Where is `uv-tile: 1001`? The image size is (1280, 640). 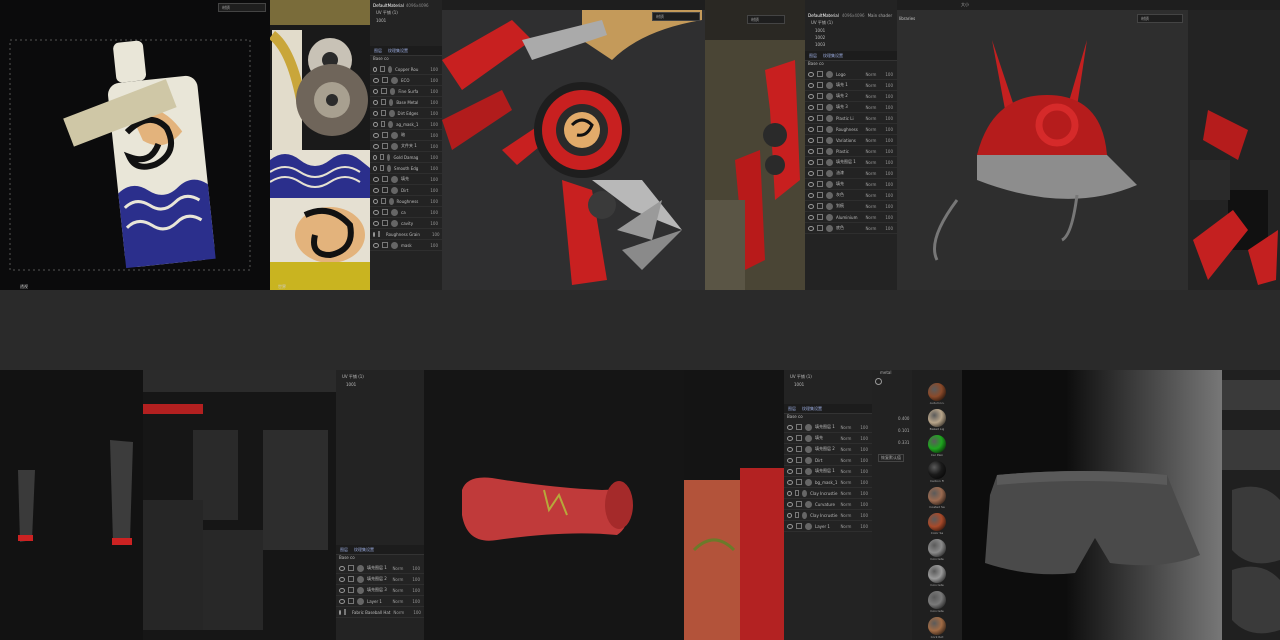
uv-tile: 1001 is located at coordinates (828, 386).